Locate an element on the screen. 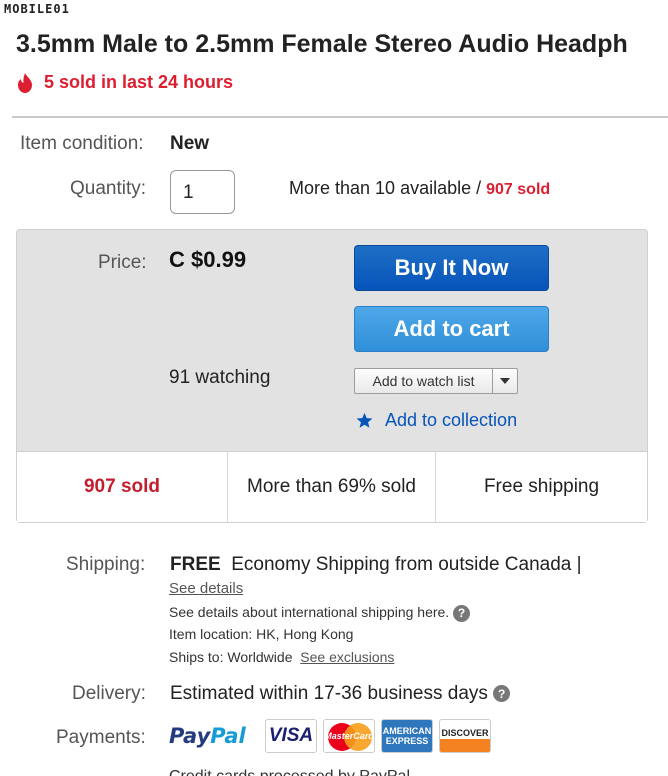 This screenshot has width=668, height=776. ships-to: Ships to: Worldwide See exclusions is located at coordinates (281, 657).